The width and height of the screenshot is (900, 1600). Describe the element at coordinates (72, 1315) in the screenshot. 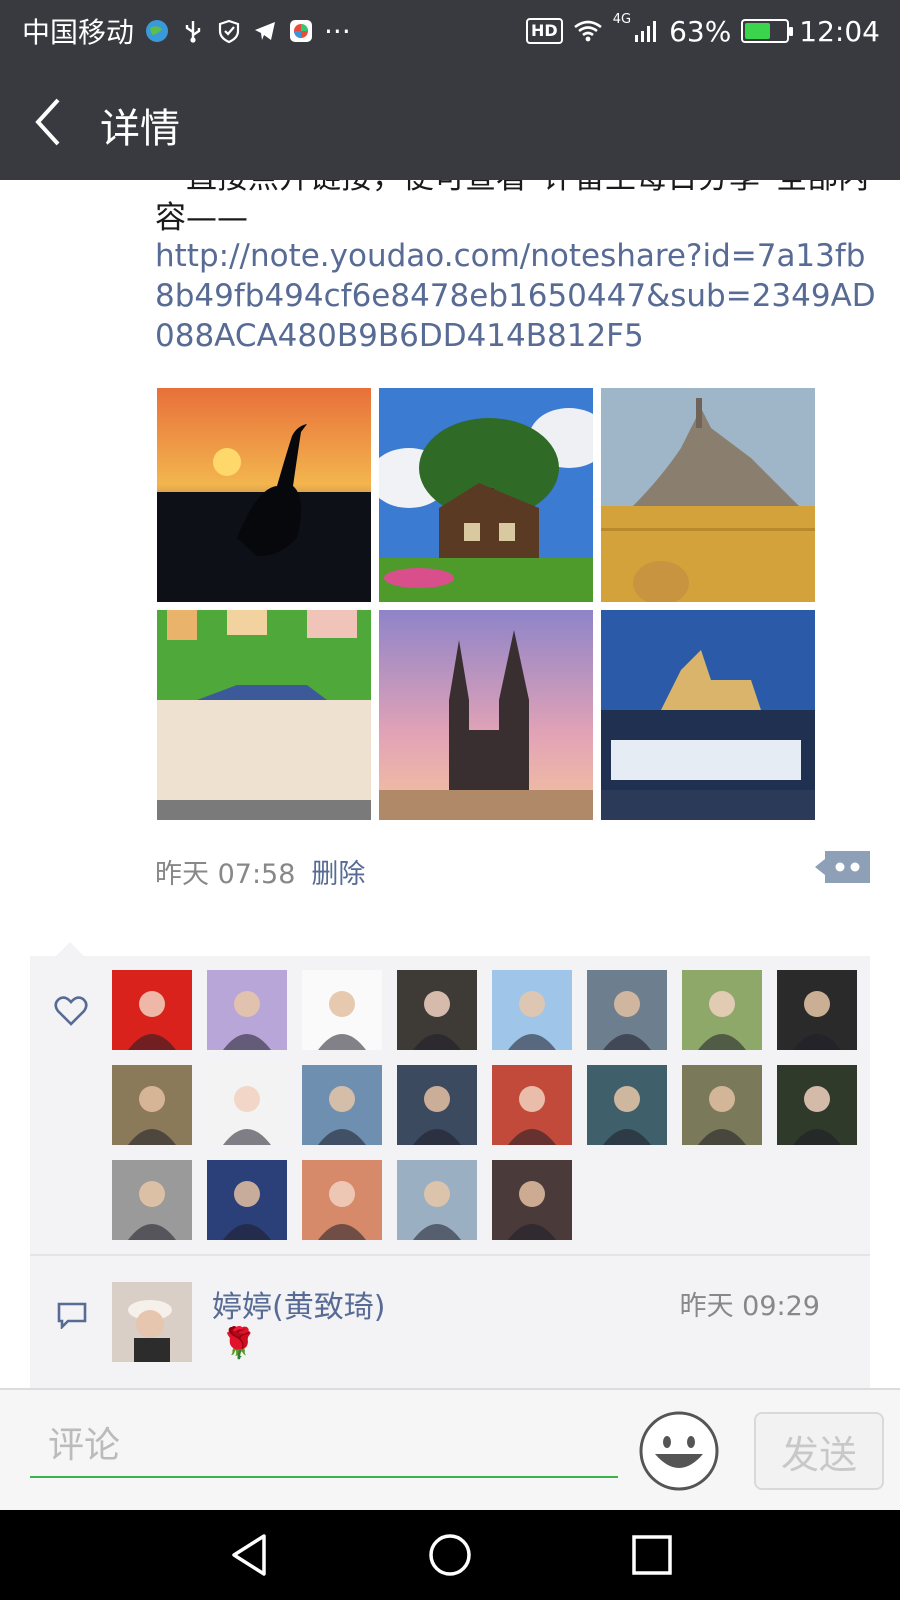

I see `comment-icon` at that location.